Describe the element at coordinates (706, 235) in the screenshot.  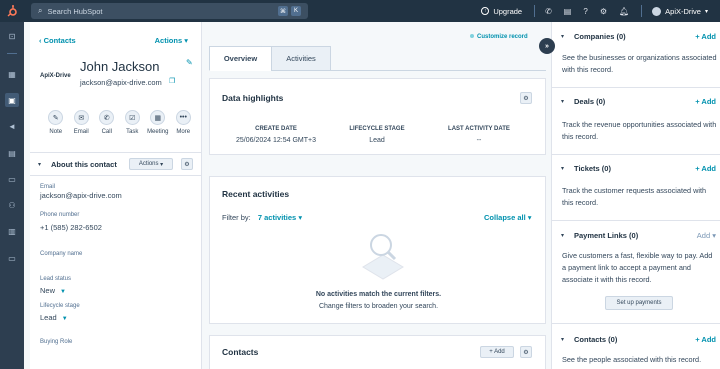
I see `payment-links-add-button: Add ▾` at that location.